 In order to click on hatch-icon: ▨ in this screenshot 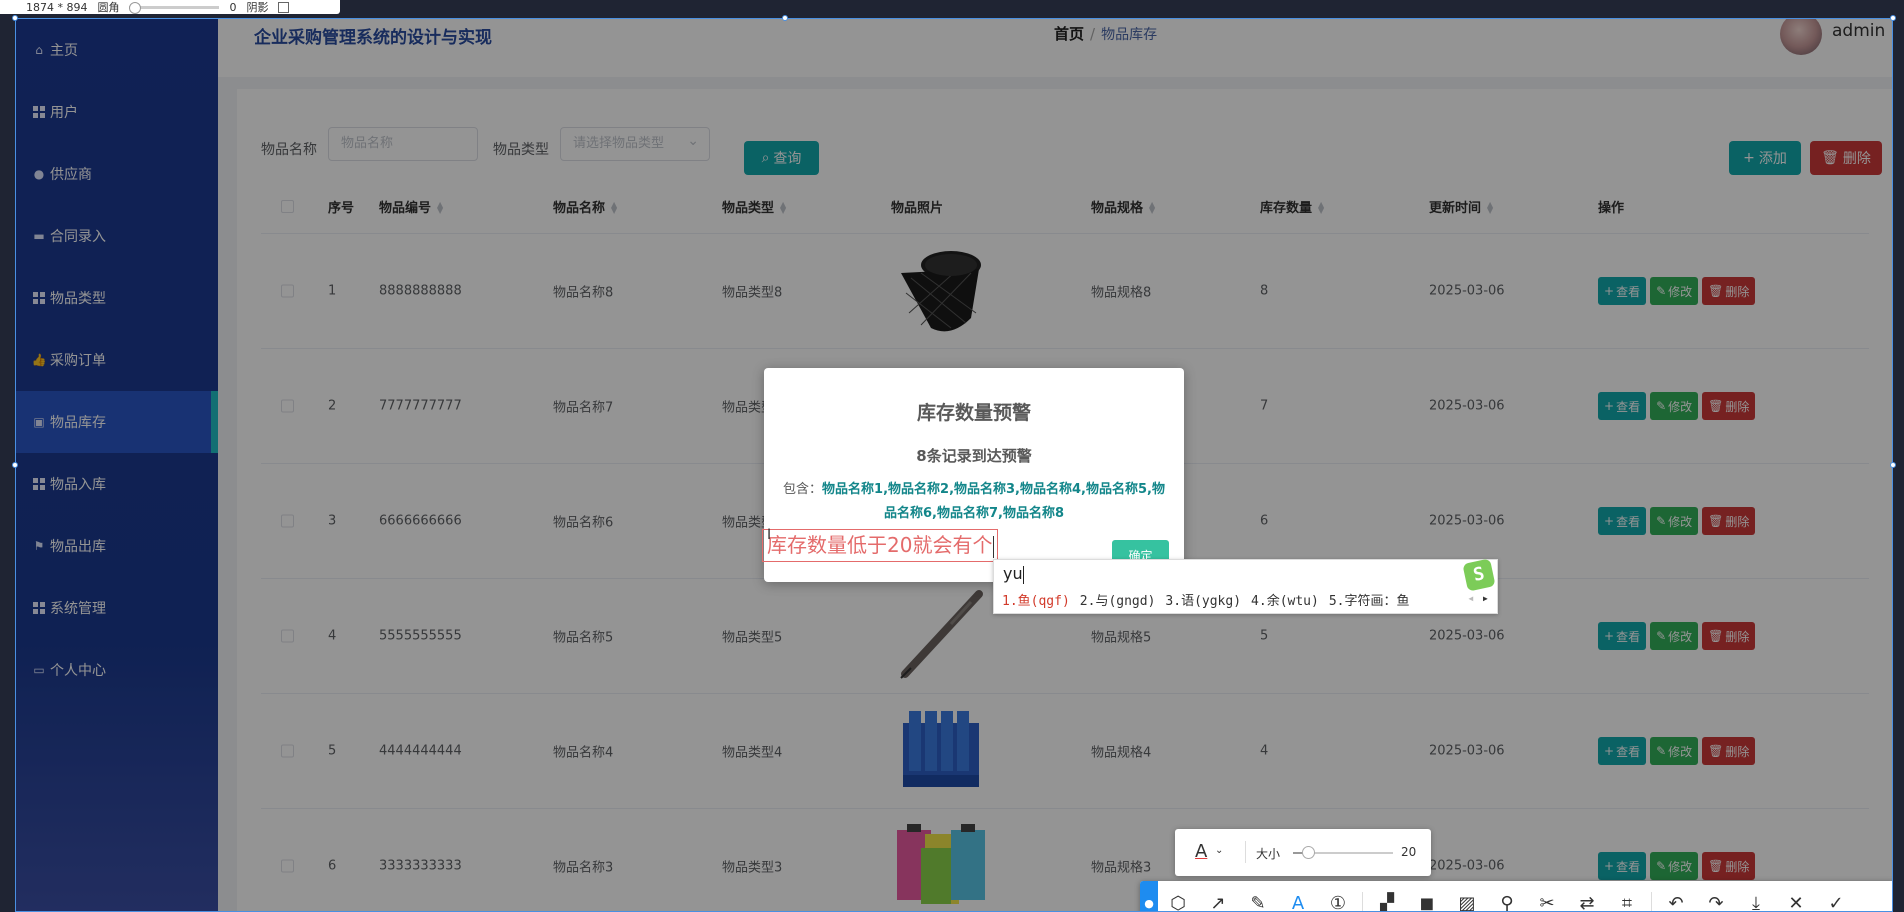, I will do `click(1467, 896)`.